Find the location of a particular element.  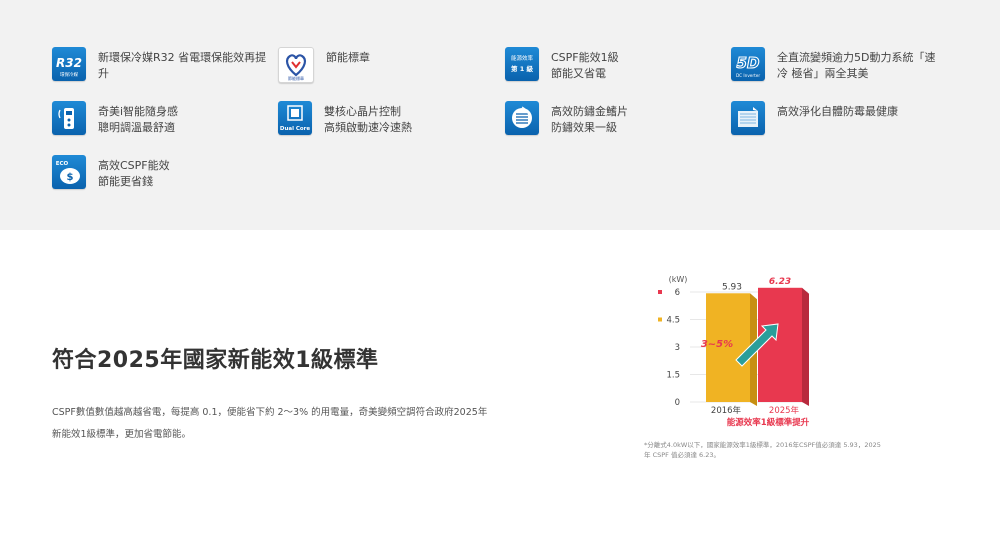

feature-5d-inverter: 5D DC Inverter 全直流變頻逾力5D動力系統「速 冷 極省」兩全其美 is located at coordinates (838, 64).